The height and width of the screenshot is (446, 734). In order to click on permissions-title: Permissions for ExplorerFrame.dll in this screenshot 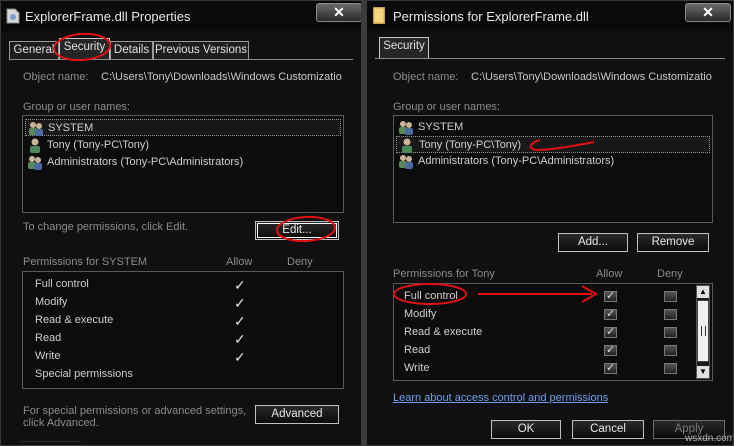, I will do `click(491, 16)`.